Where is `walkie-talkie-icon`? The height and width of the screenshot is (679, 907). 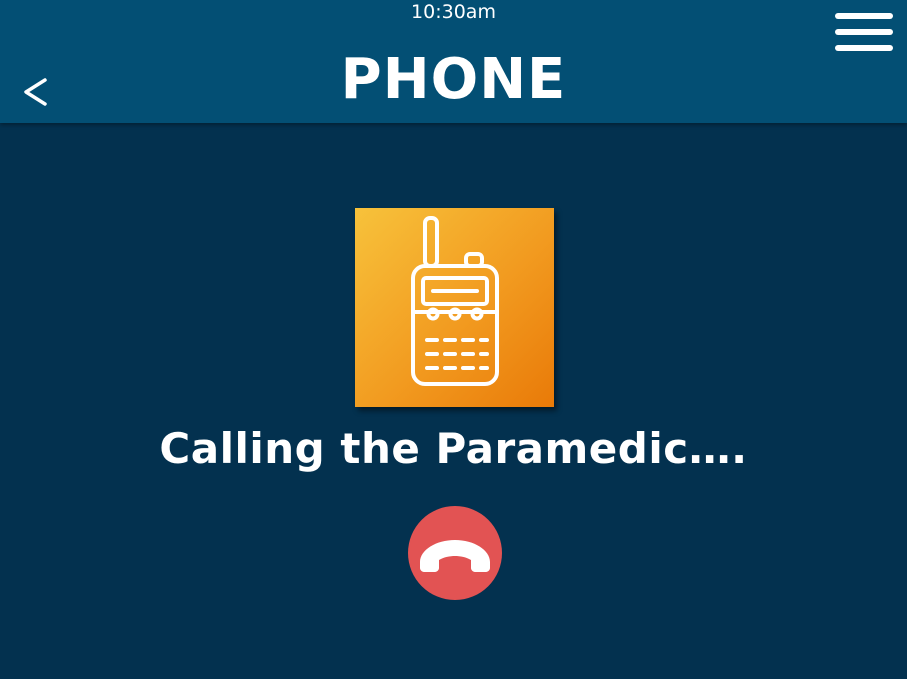
walkie-talkie-icon is located at coordinates (455, 301).